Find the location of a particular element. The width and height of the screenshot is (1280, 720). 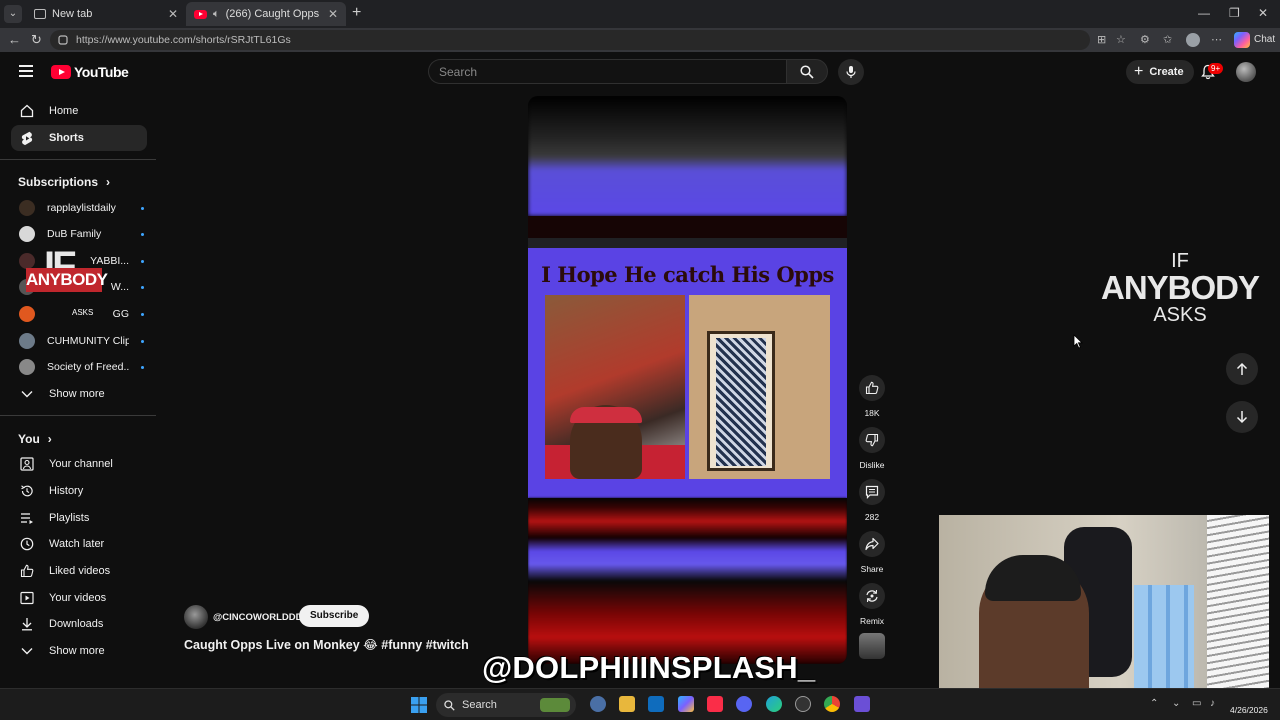

sidebar-item-label: Shorts is located at coordinates (66, 138).